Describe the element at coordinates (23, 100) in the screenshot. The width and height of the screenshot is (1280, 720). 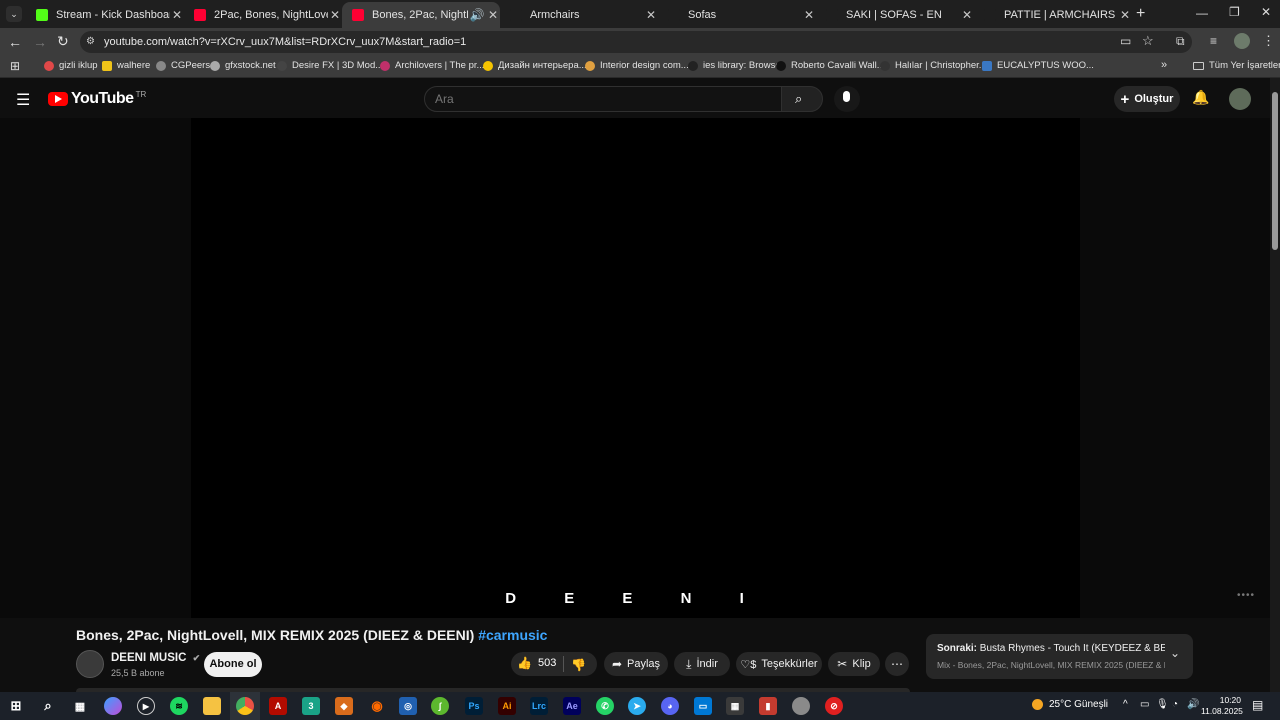
I see `hamburger-menu-icon: ☰` at that location.